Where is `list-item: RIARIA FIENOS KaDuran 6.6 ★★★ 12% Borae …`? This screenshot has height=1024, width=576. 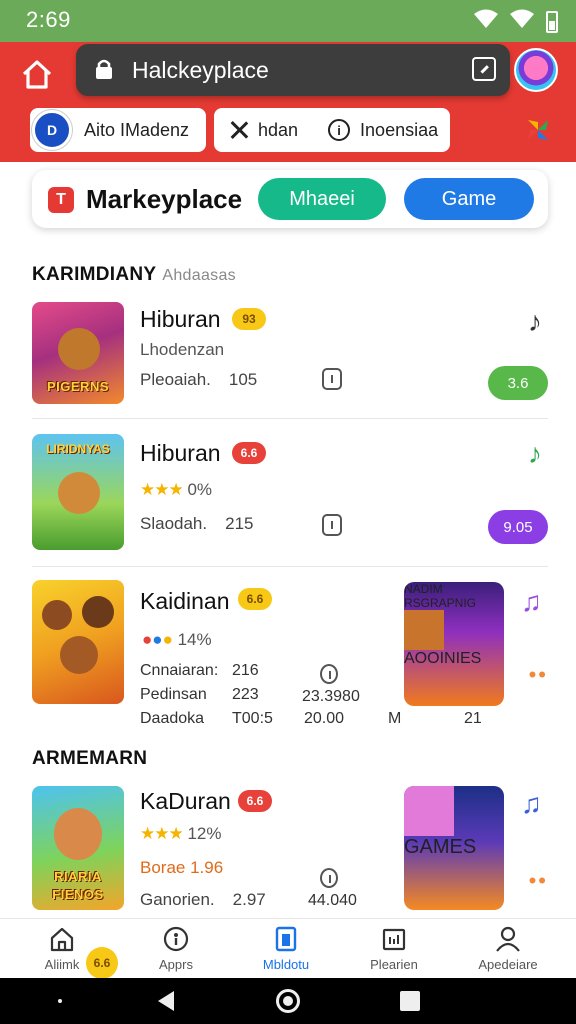
list-item: RIARIA FIENOS KaDuran 6.6 ★★★ 12% Borae … is located at coordinates (290, 849).